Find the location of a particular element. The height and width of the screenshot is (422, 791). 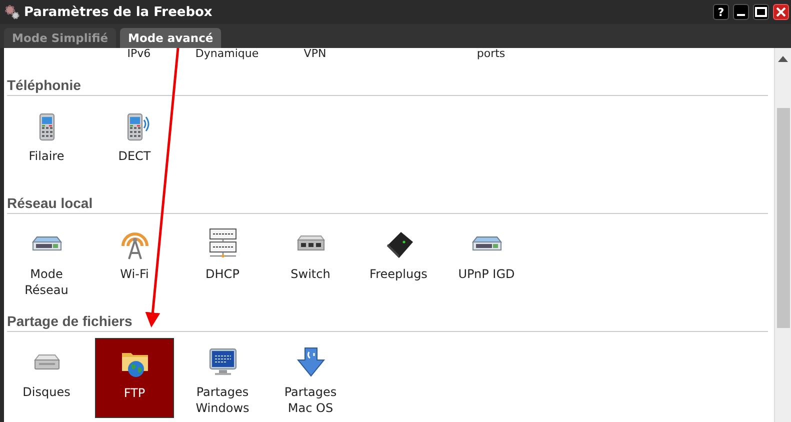

item-label: Partages Mac OS is located at coordinates (310, 400).